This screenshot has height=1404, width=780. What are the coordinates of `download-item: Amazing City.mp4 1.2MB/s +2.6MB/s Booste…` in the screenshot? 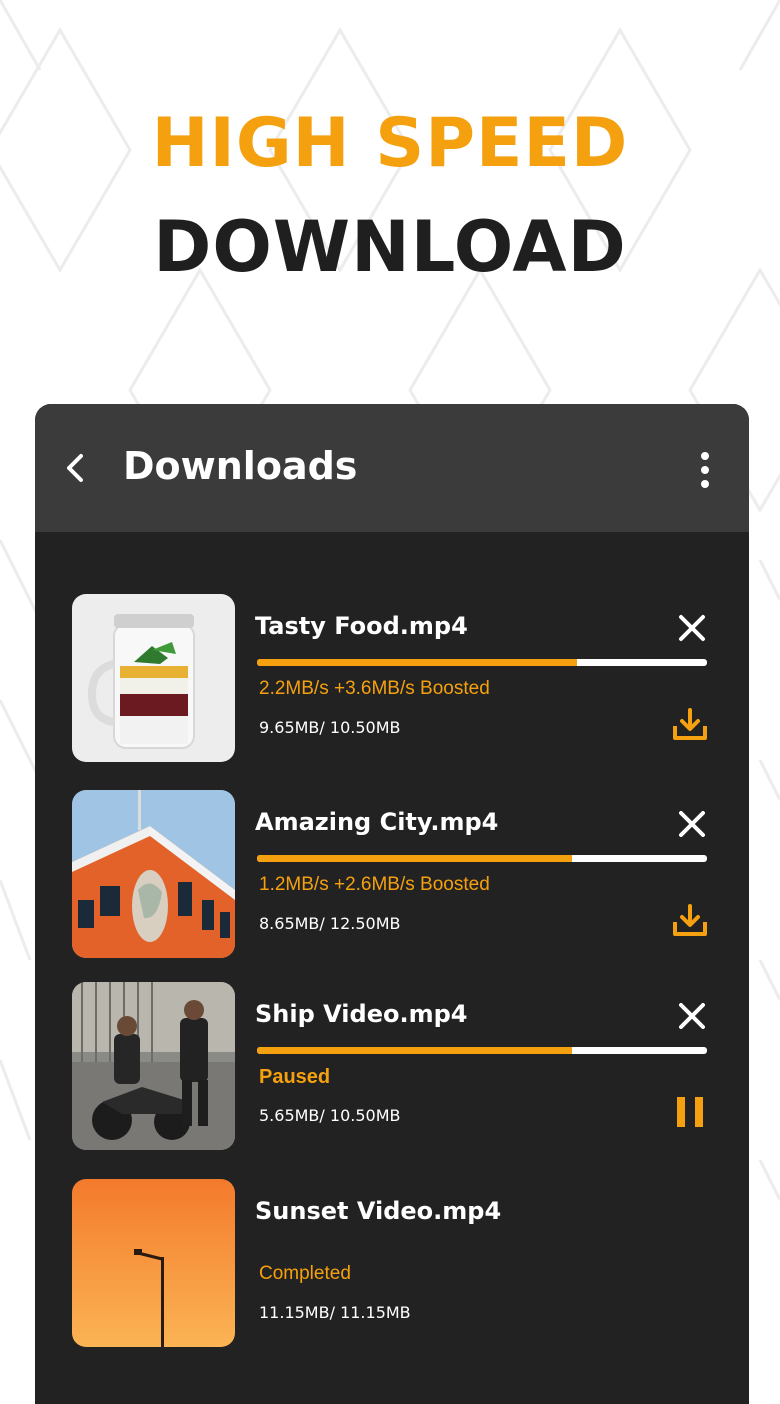 It's located at (392, 874).